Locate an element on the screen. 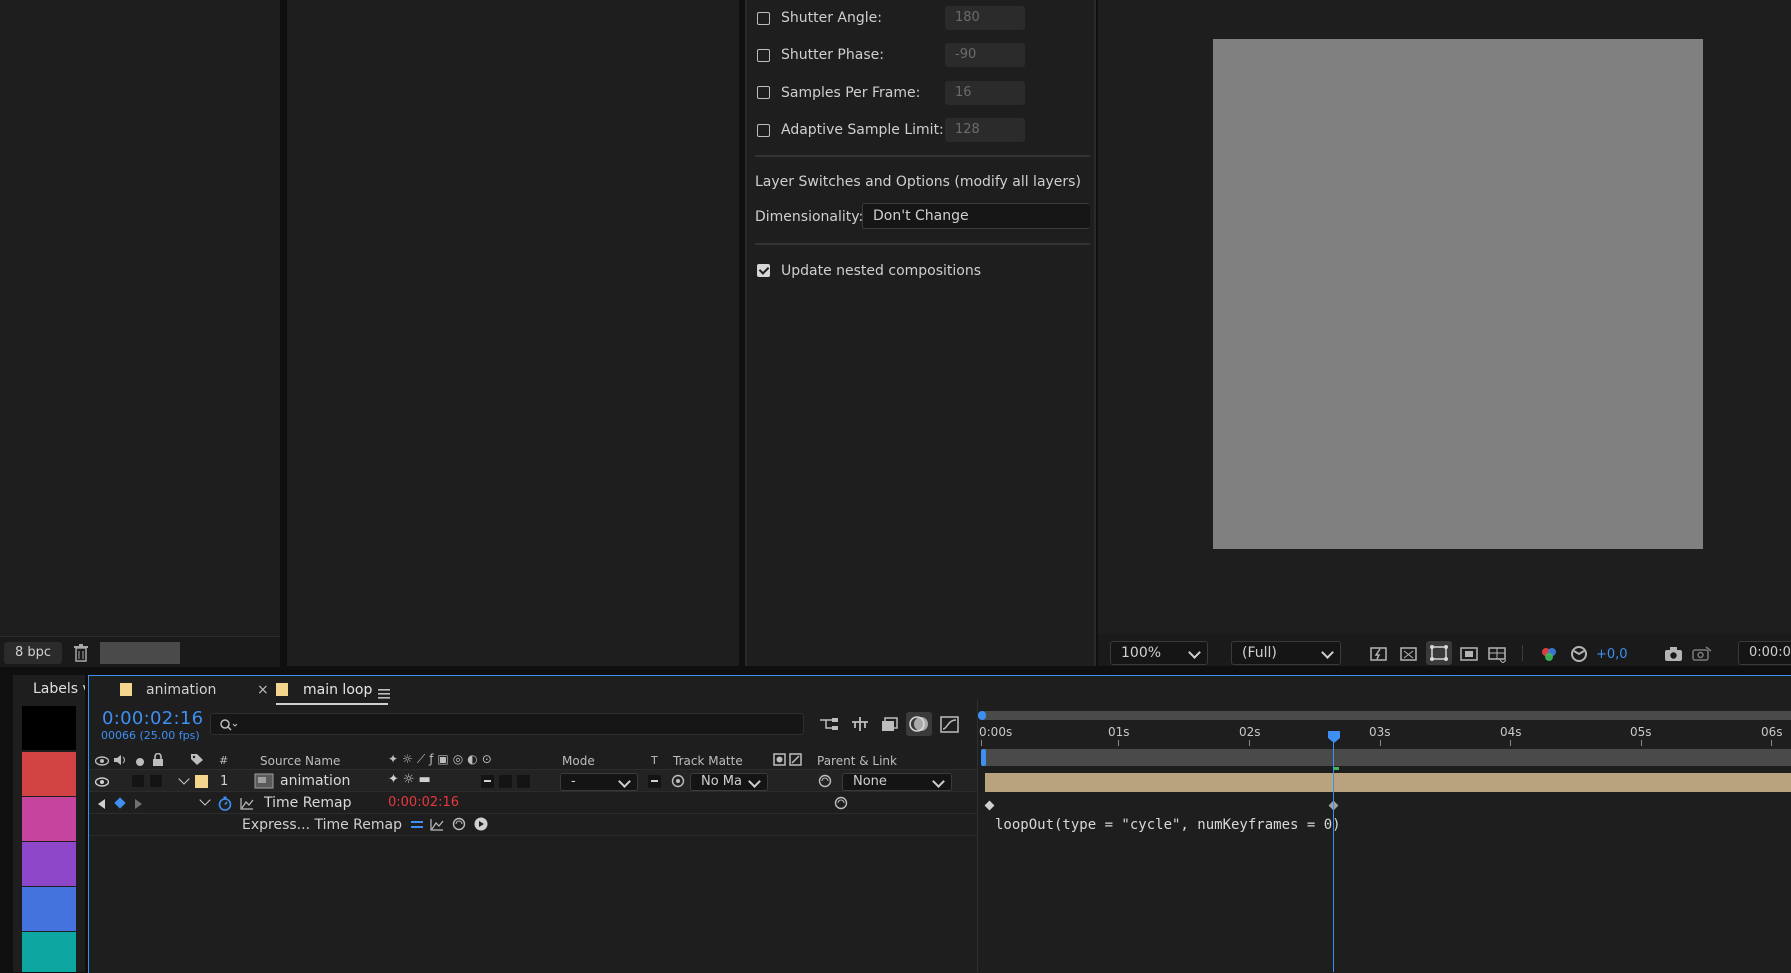 The height and width of the screenshot is (973, 1791). layer-visibility-eye-icon is located at coordinates (102, 783).